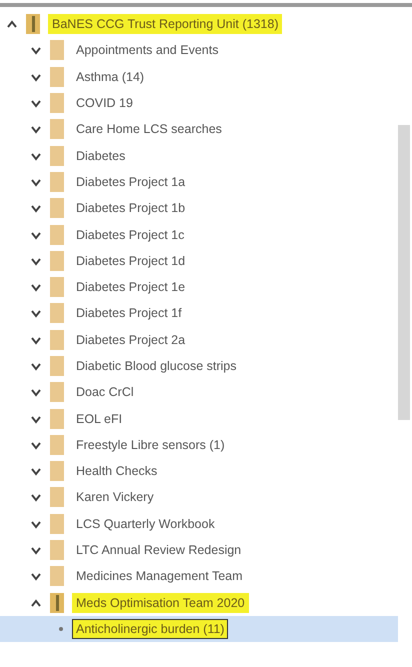 The width and height of the screenshot is (412, 667). I want to click on tree-item: Diabetes Project 1c, so click(130, 234).